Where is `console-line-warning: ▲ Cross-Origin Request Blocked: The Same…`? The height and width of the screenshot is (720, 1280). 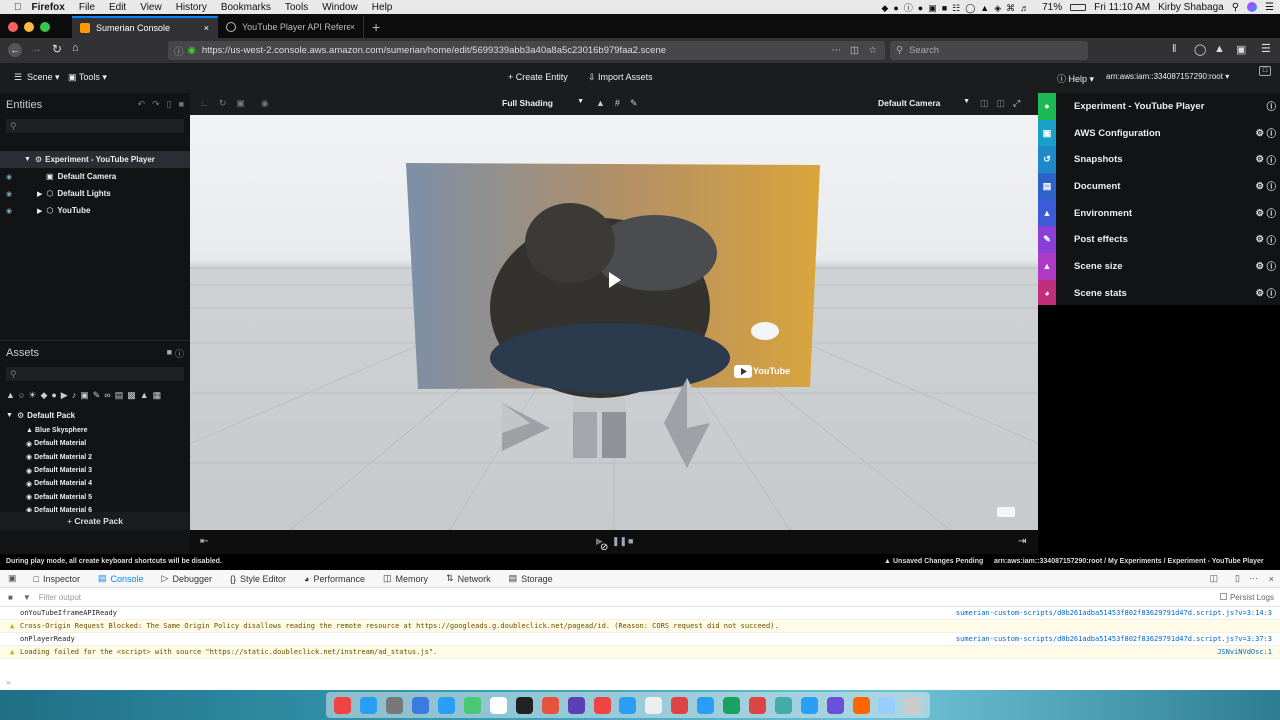
console-line-warning: ▲ Cross-Origin Request Blocked: The Same… is located at coordinates (640, 626).